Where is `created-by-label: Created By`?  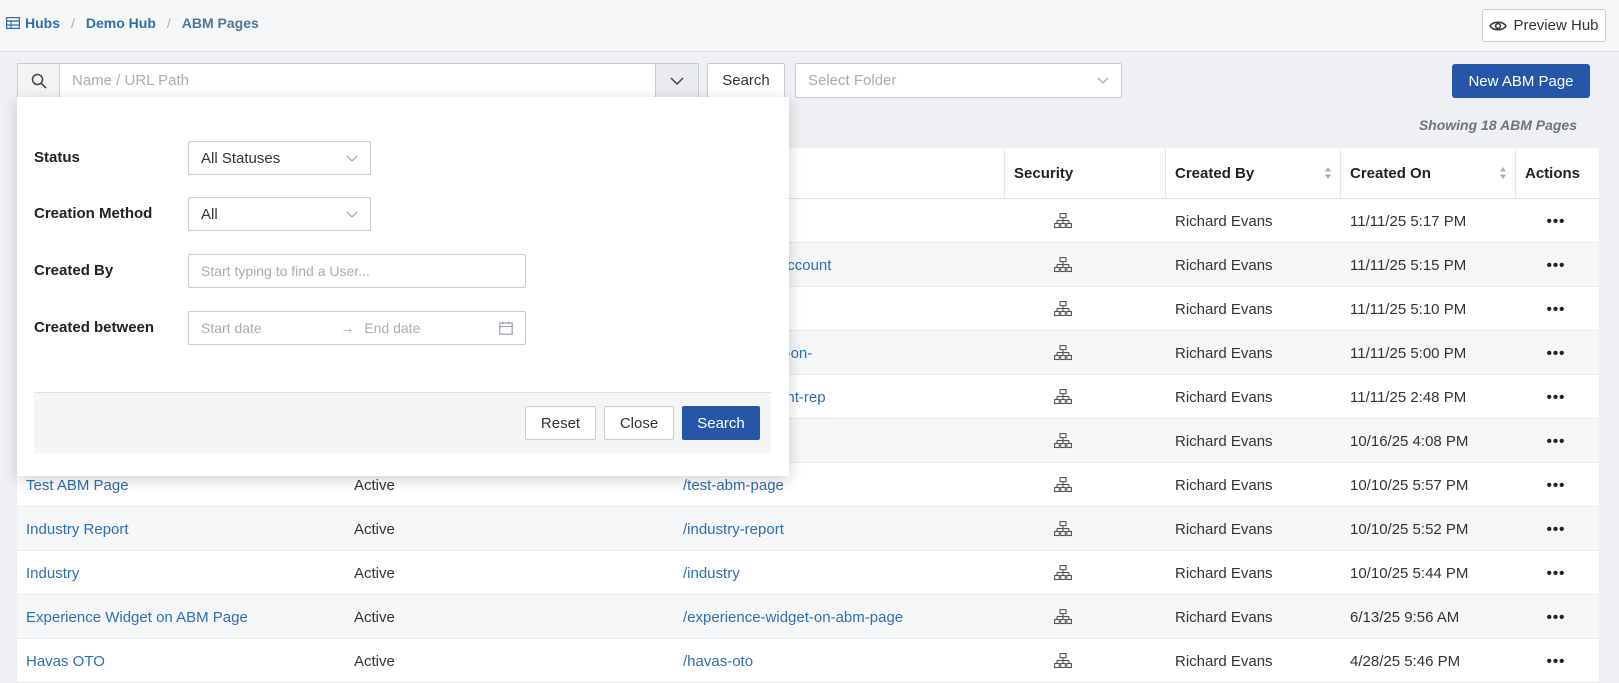 created-by-label: Created By is located at coordinates (74, 270).